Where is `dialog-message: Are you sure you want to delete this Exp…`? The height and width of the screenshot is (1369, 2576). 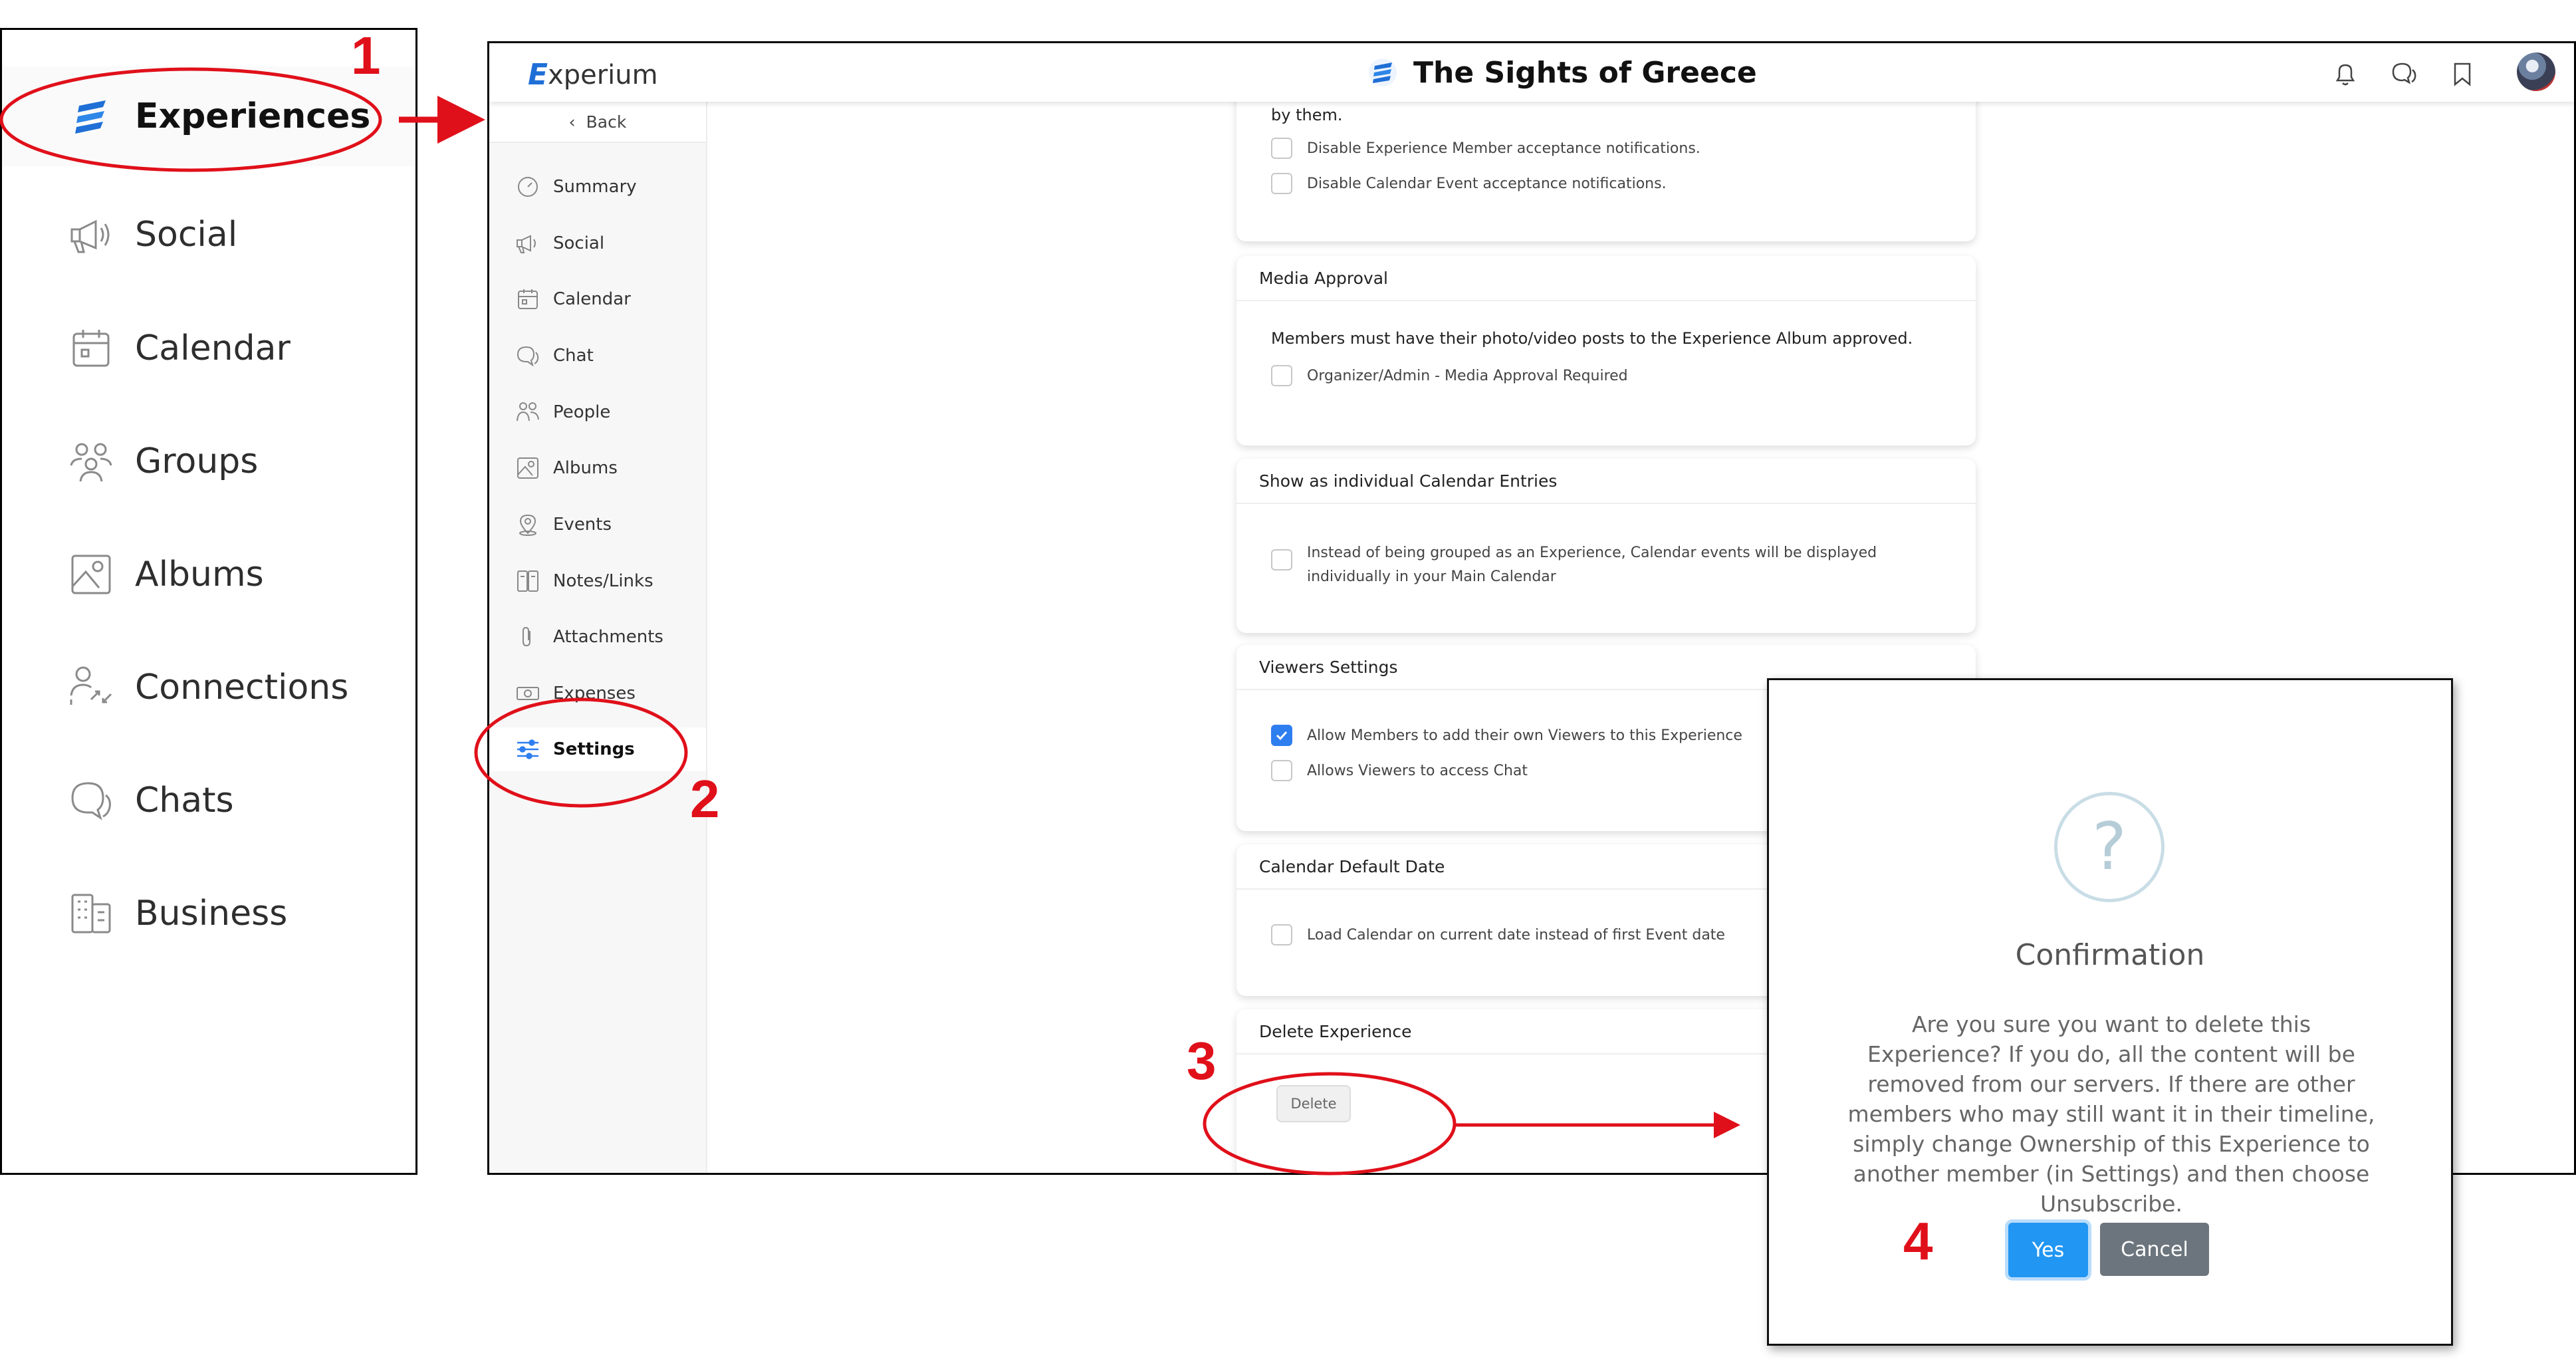
dialog-message: Are you sure you want to delete this Exp… is located at coordinates (2111, 1114).